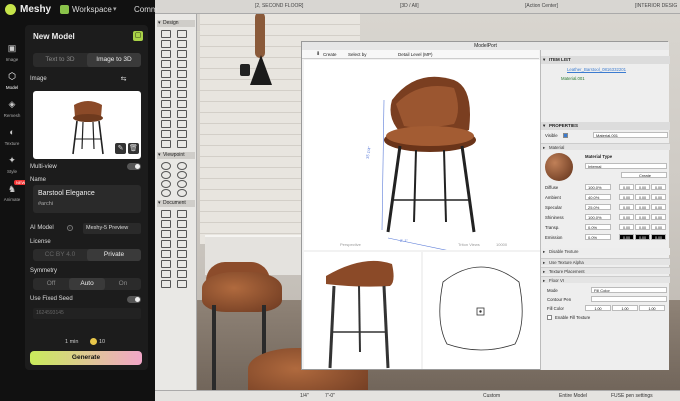 This screenshot has height=401, width=680. I want to click on style-icon: ✦, so click(12, 160).